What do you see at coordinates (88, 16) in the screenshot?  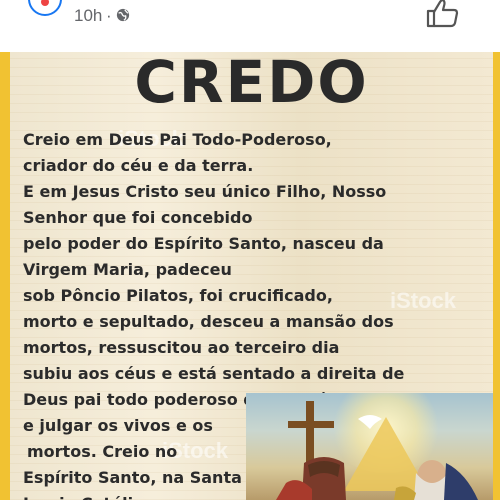 I see `post-timestamp: 10h` at bounding box center [88, 16].